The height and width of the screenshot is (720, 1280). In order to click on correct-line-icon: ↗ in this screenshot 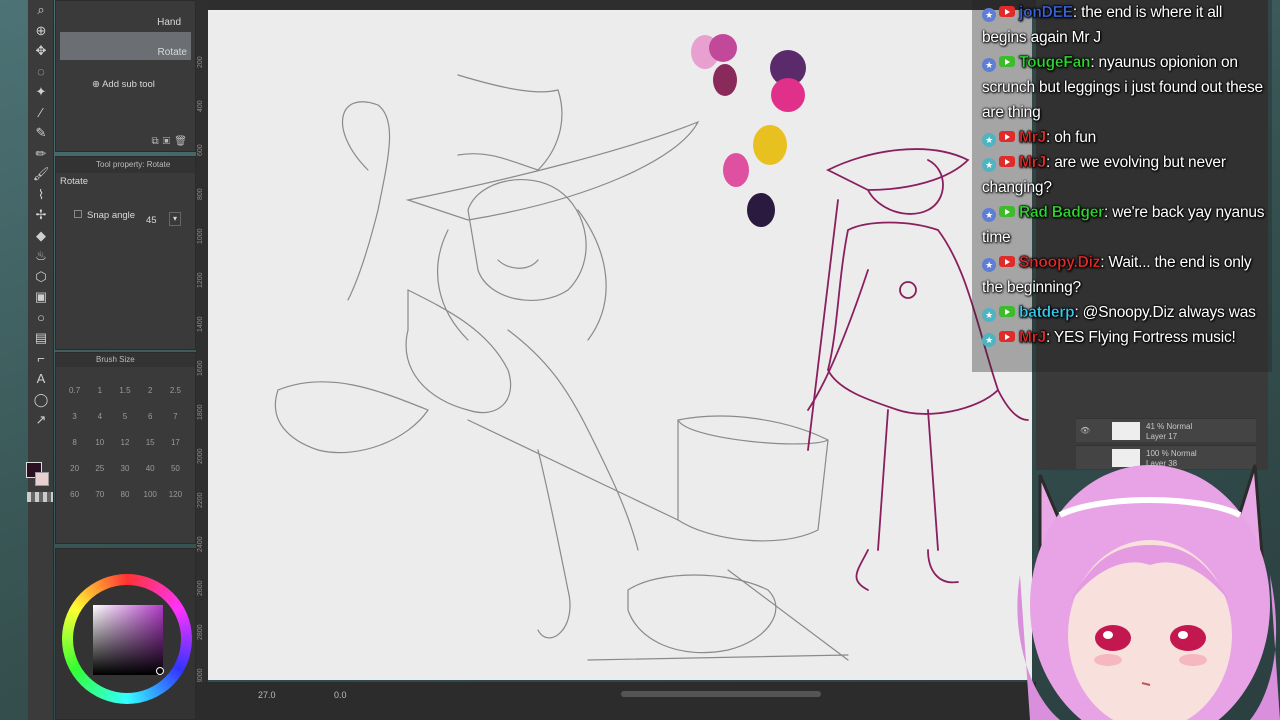, I will do `click(41, 420)`.